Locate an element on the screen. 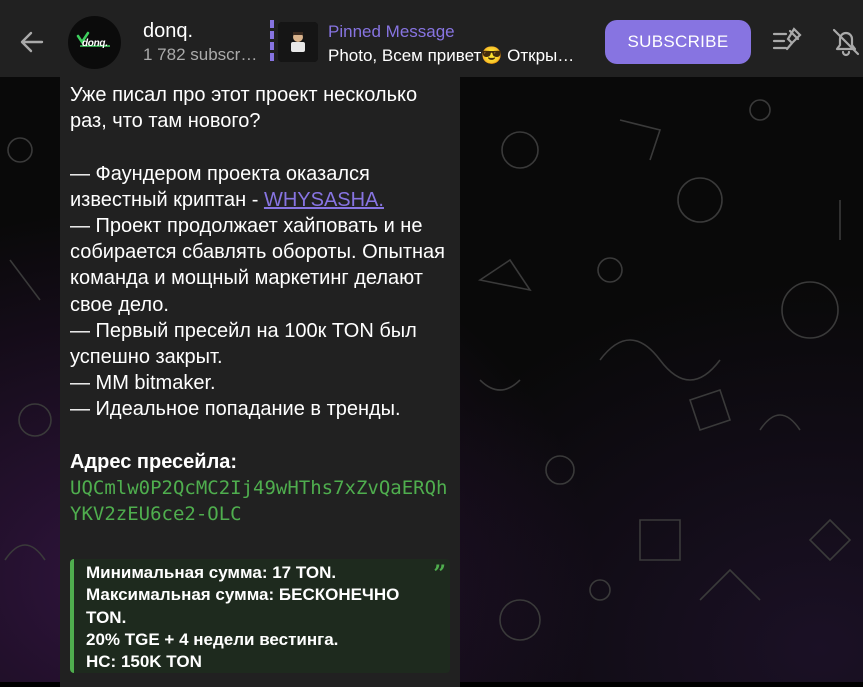  pinned-photo-icon is located at coordinates (298, 42).